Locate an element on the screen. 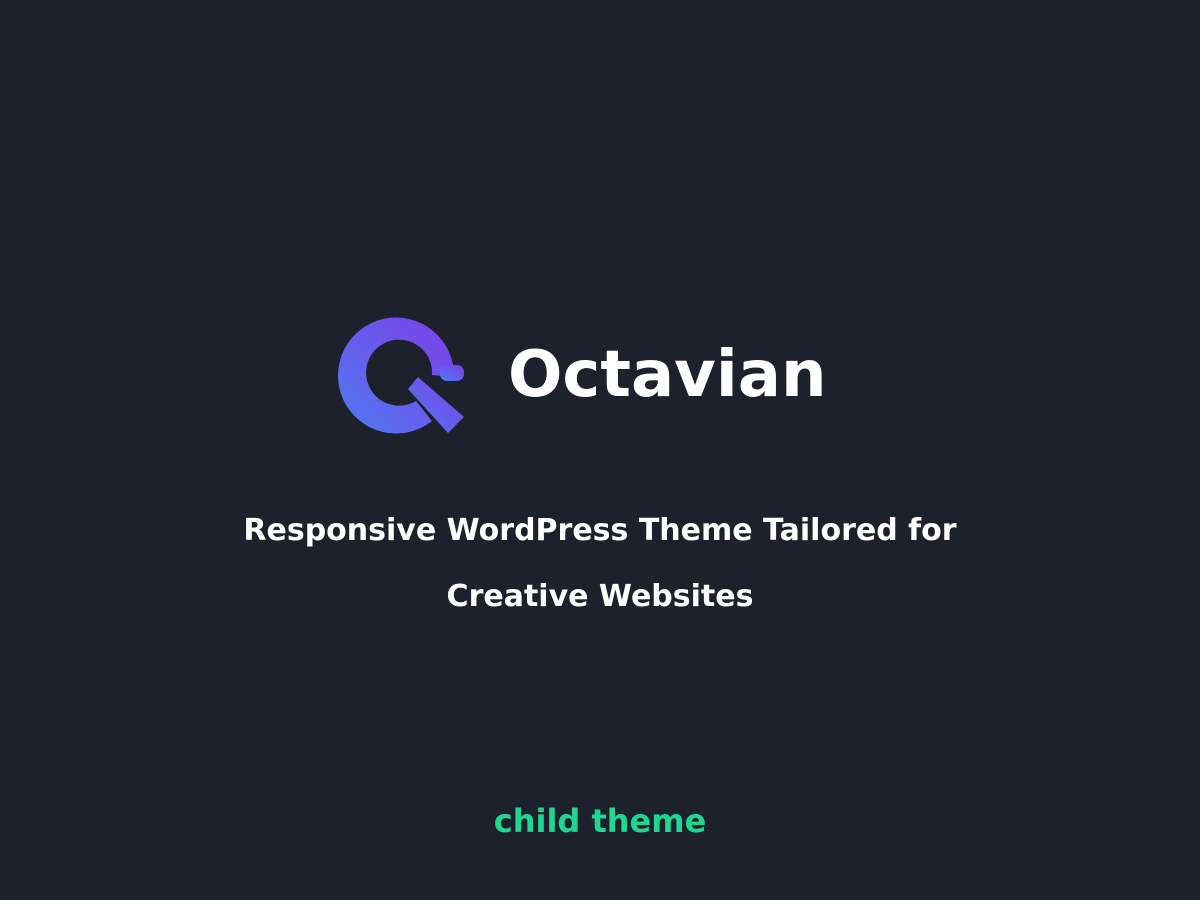 The width and height of the screenshot is (1200, 900). tagline-line-2: Creative Websites is located at coordinates (600, 596).